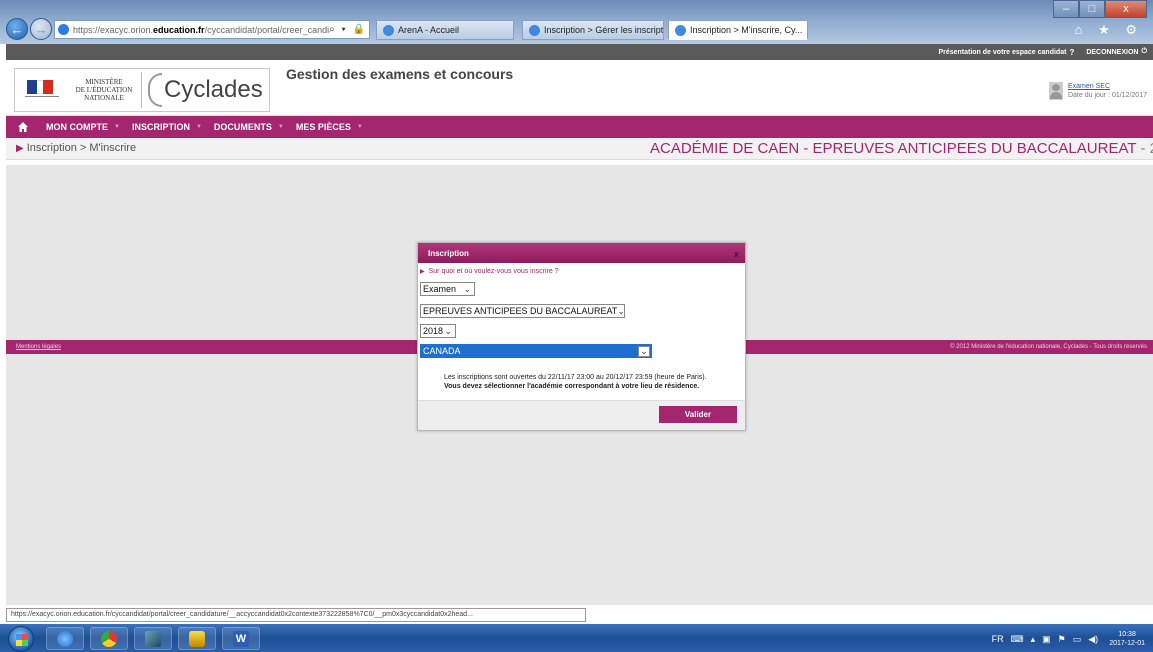 The width and height of the screenshot is (1153, 652). What do you see at coordinates (1093, 639) in the screenshot?
I see `volume-icon: ◀)` at bounding box center [1093, 639].